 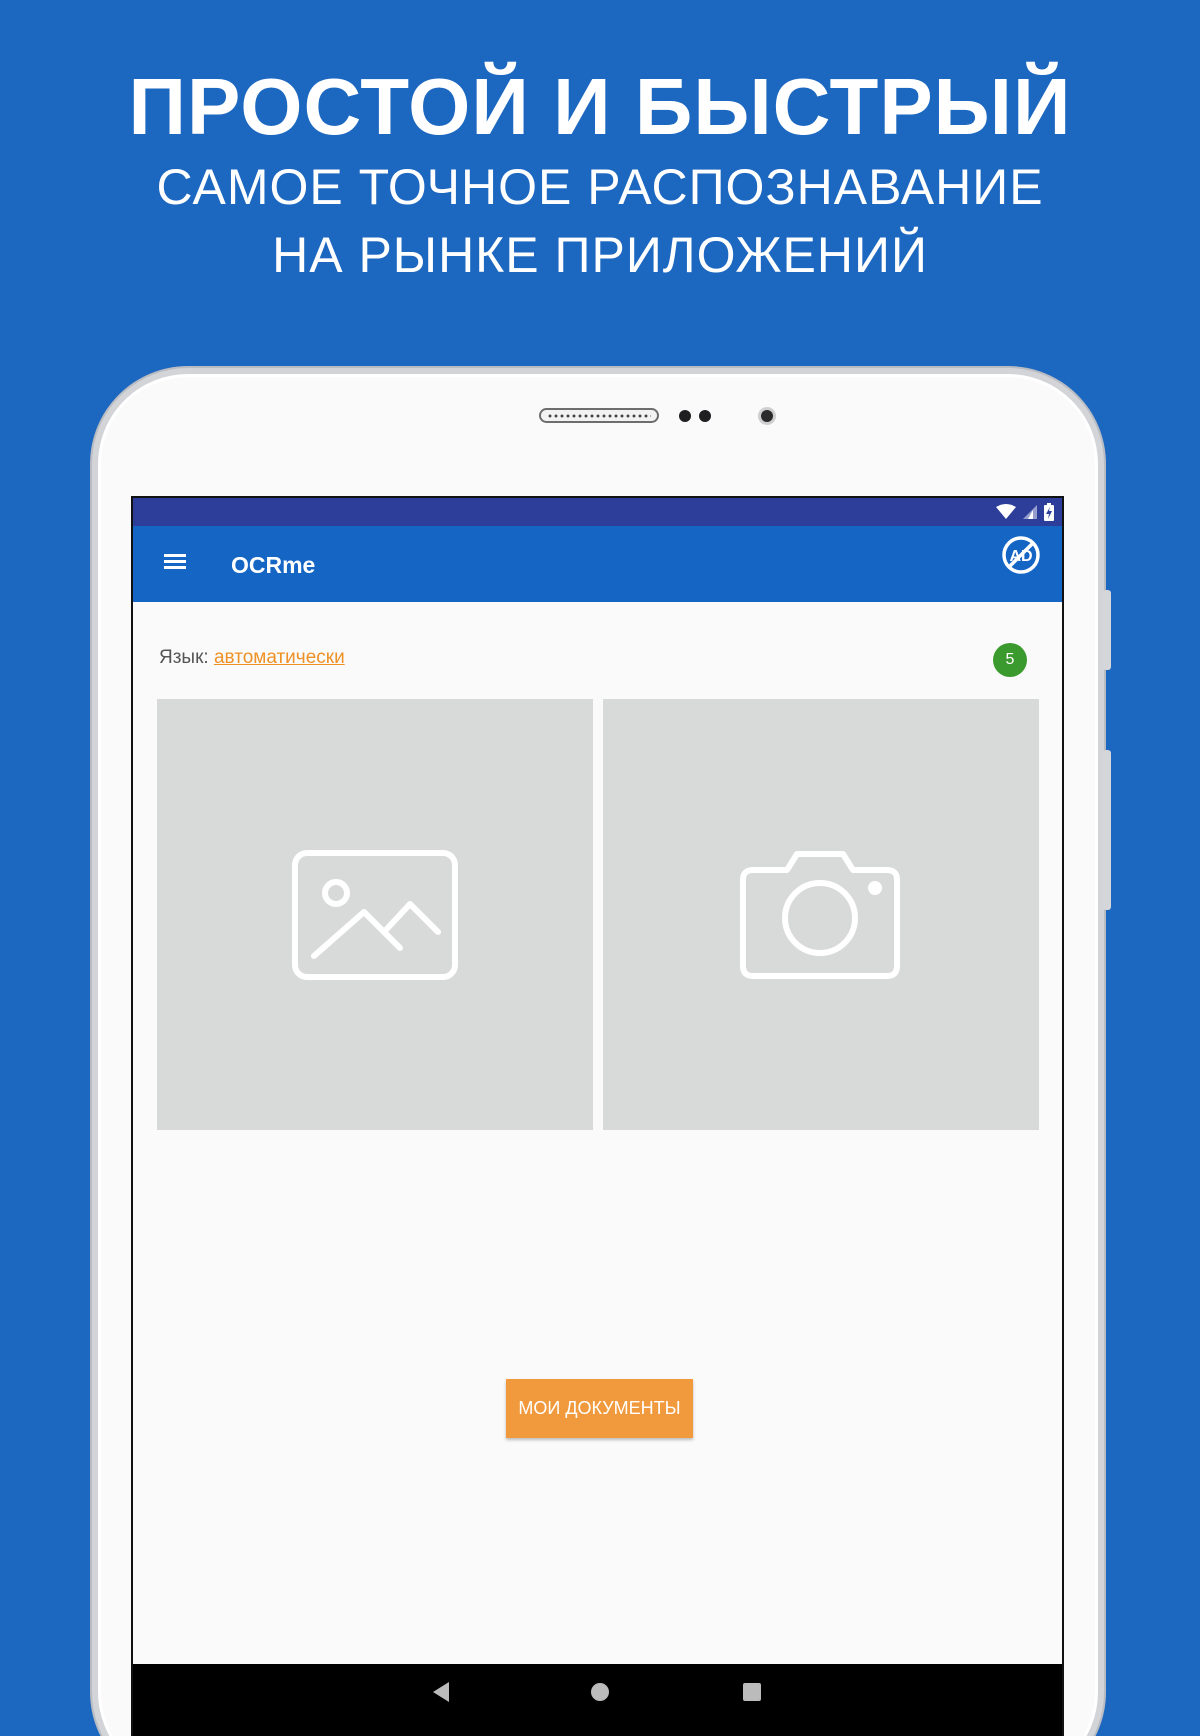 I want to click on promo-subtitle-line1: САМОЕ ТОЧНОЕ РАСПОЗНАВАНИЕ, so click(x=600, y=187).